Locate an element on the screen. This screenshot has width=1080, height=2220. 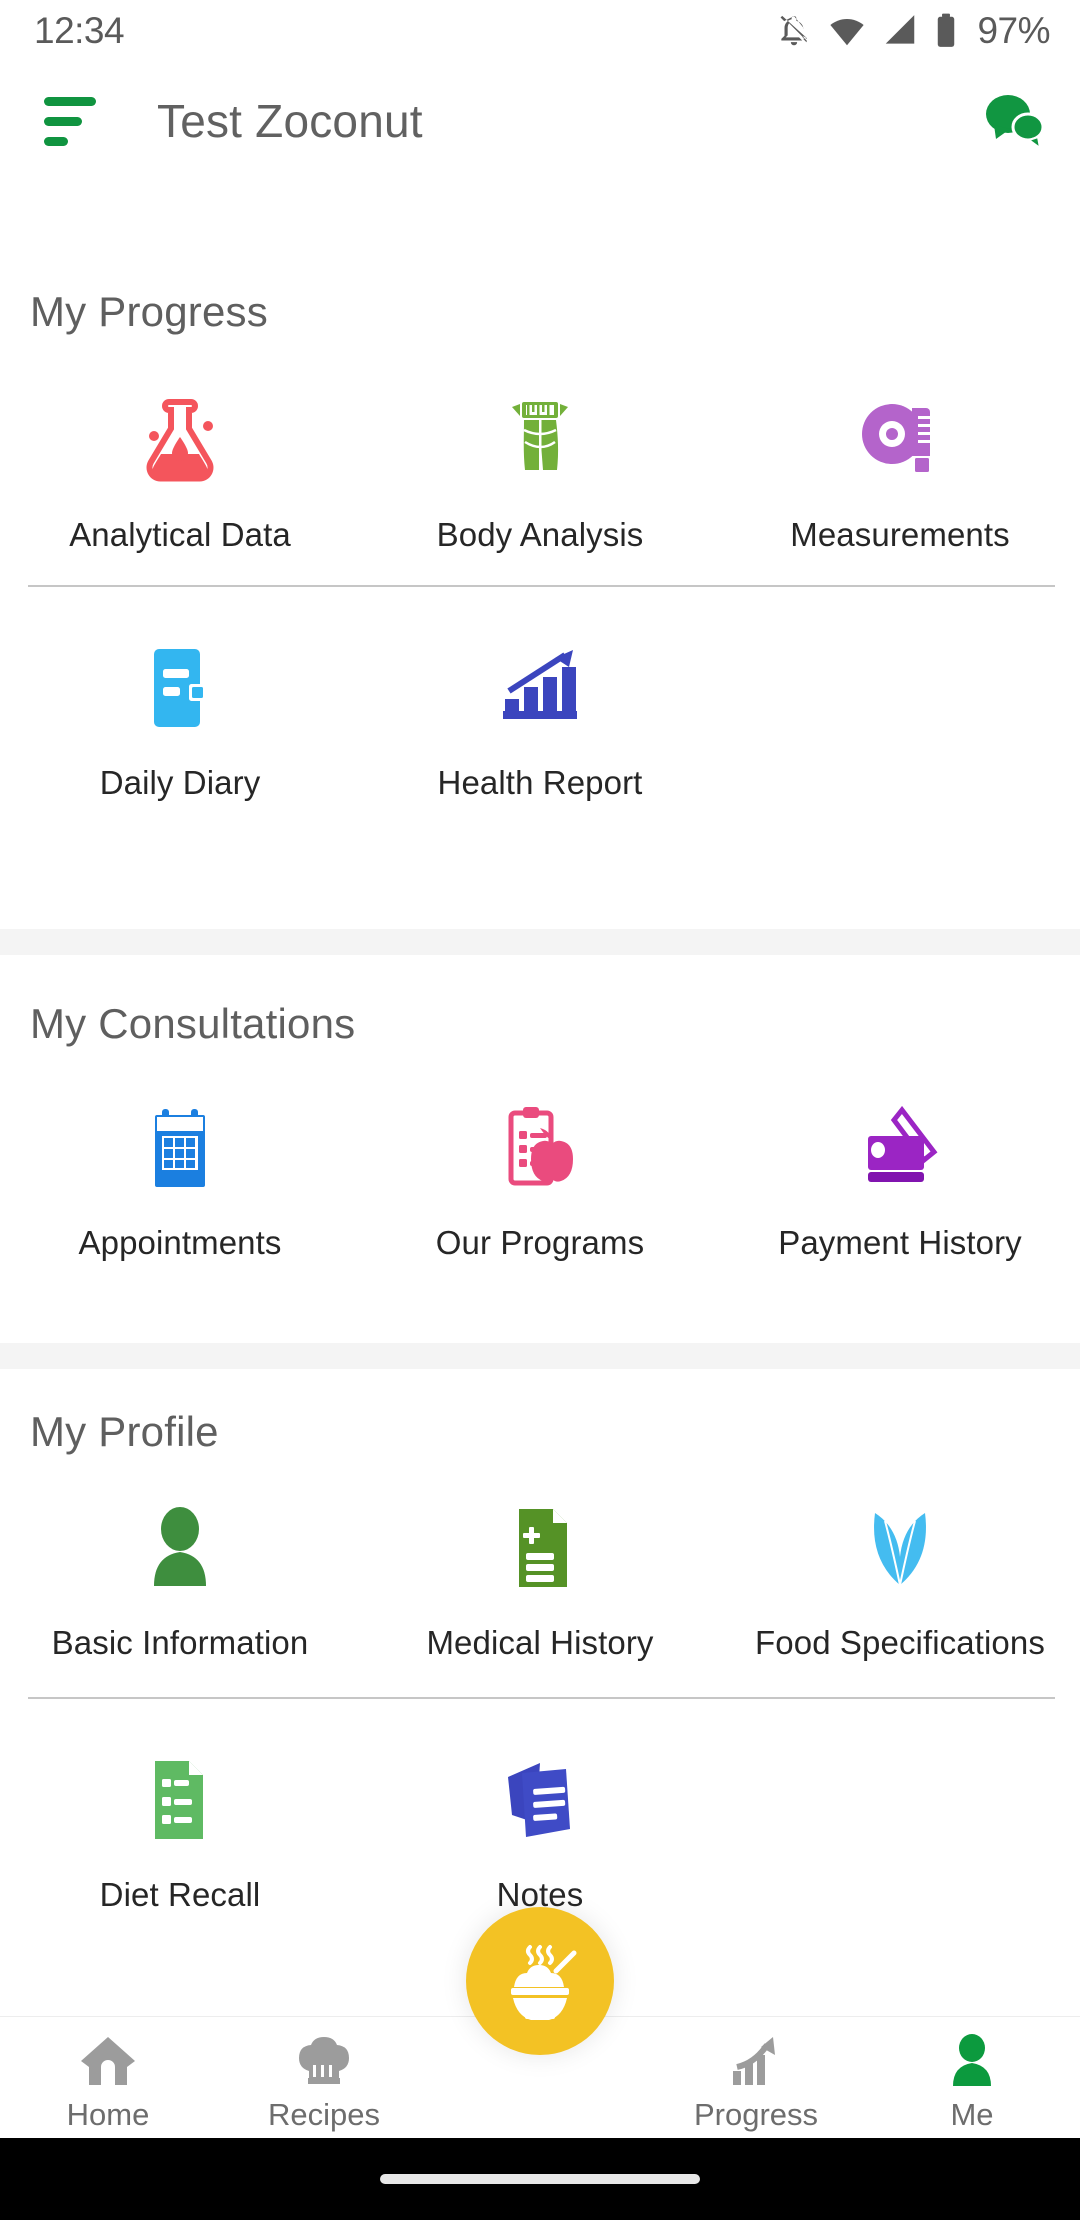
section-my-consultations: My Consultations is located at coordinates (540, 1024).